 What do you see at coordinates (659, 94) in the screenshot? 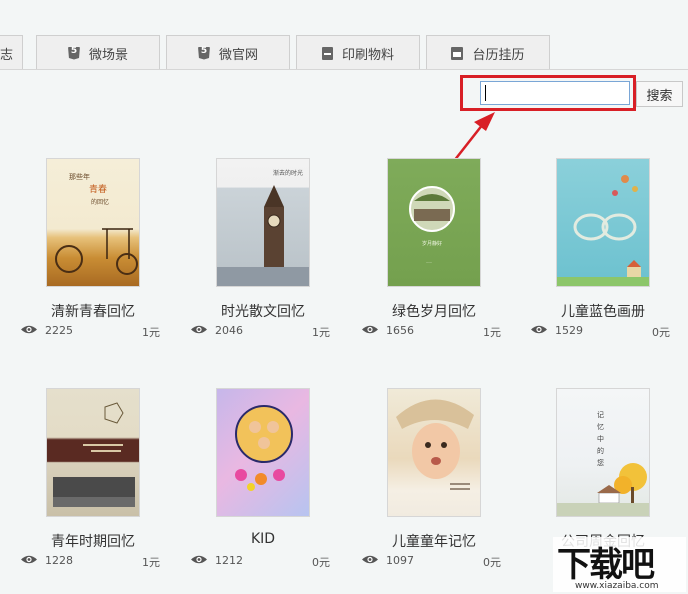
I see `search-button: 搜索` at bounding box center [659, 94].